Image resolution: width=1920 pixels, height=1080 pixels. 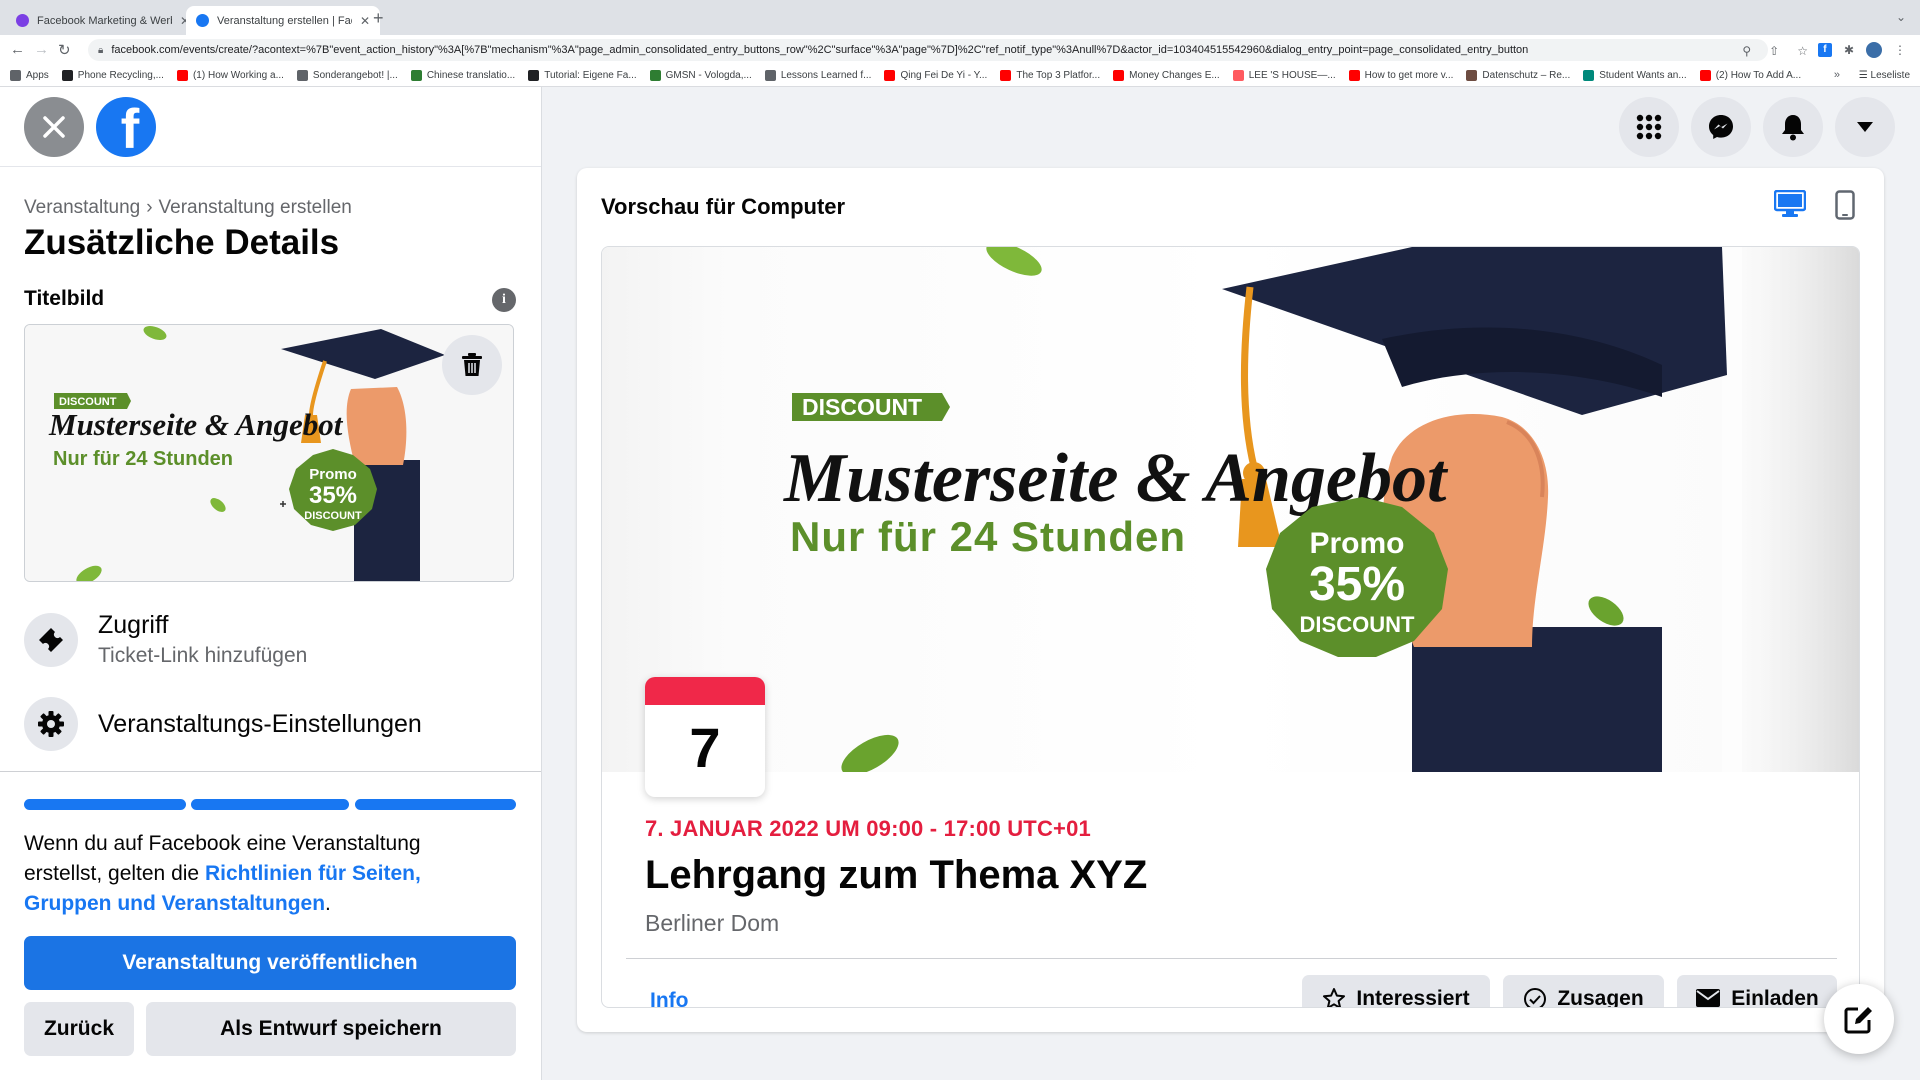 I want to click on close-icon, so click(x=54, y=127).